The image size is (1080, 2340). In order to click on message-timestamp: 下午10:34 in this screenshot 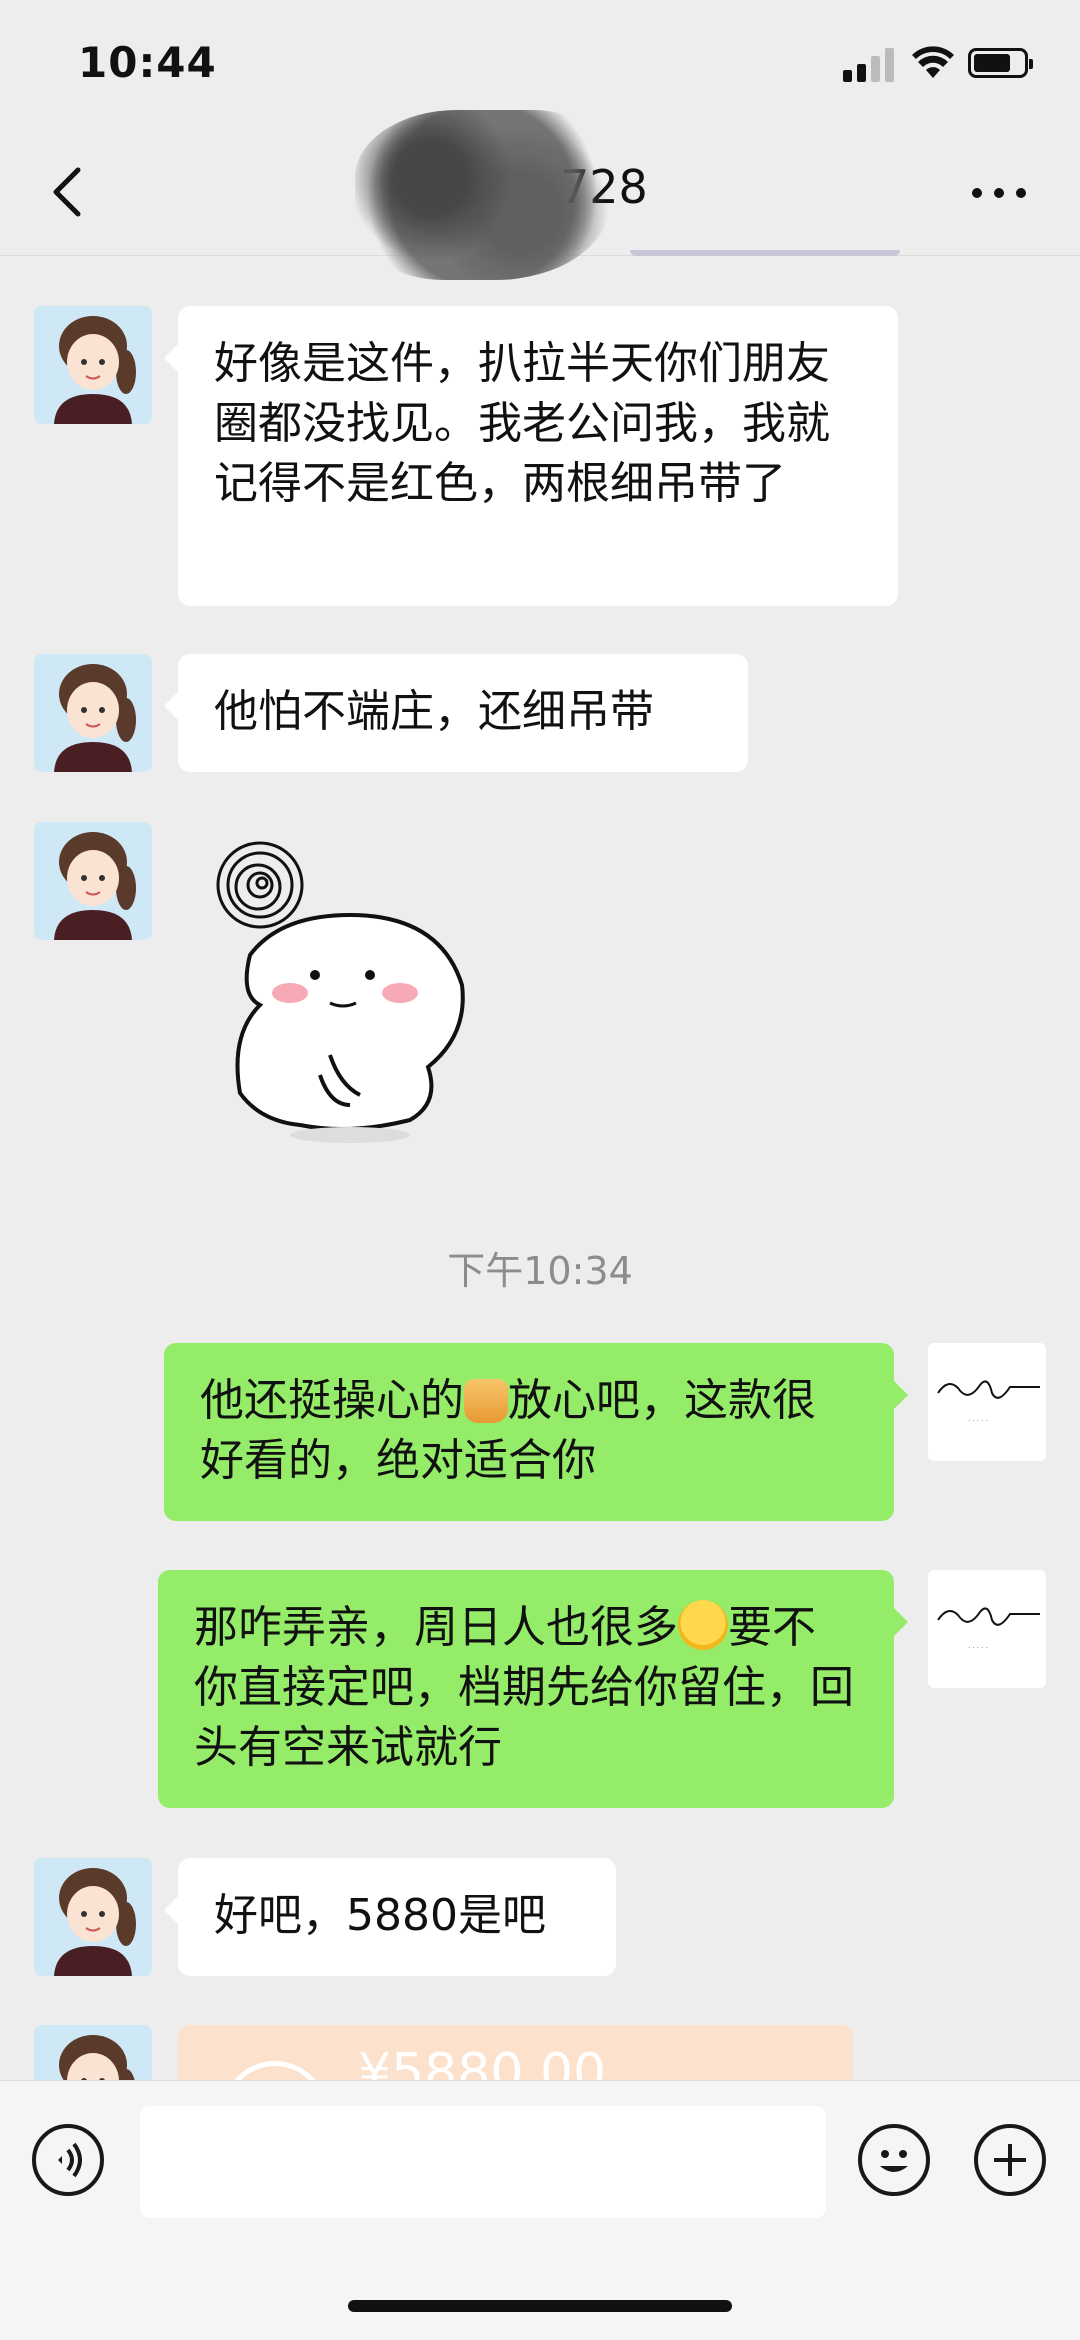, I will do `click(540, 1271)`.